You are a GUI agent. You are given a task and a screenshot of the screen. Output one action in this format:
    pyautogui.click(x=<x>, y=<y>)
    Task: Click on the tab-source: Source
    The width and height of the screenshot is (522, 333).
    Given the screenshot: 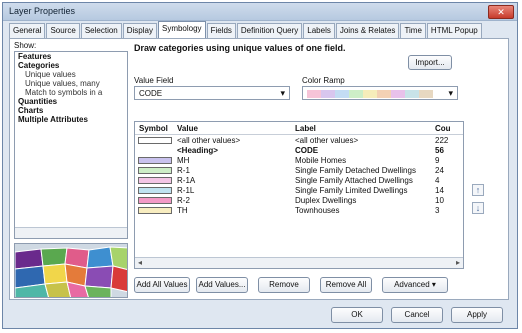 What is the action you would take?
    pyautogui.click(x=63, y=30)
    